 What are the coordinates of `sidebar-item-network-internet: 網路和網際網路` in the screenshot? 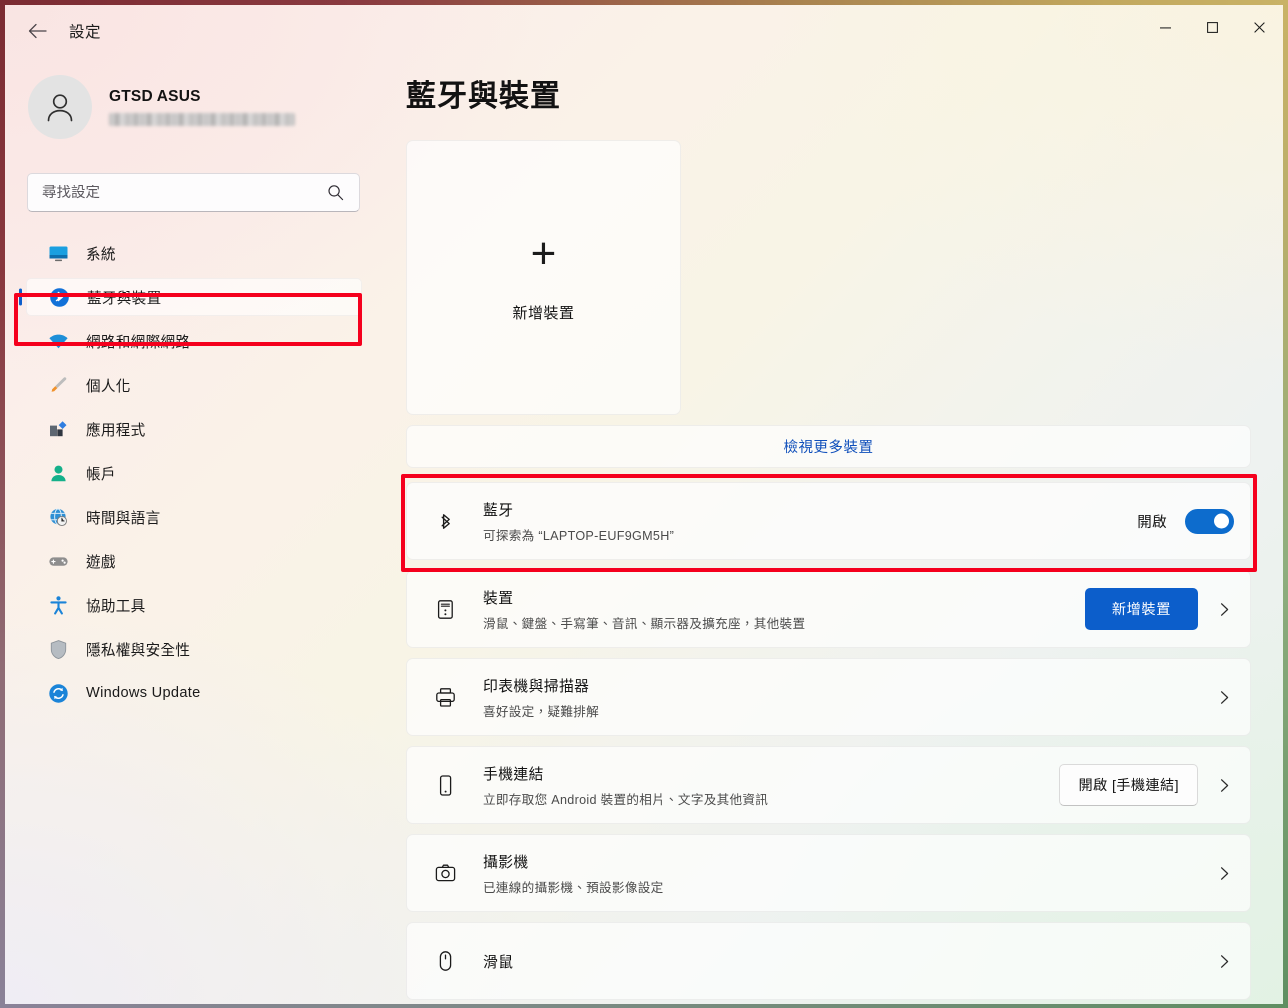 It's located at (194, 341).